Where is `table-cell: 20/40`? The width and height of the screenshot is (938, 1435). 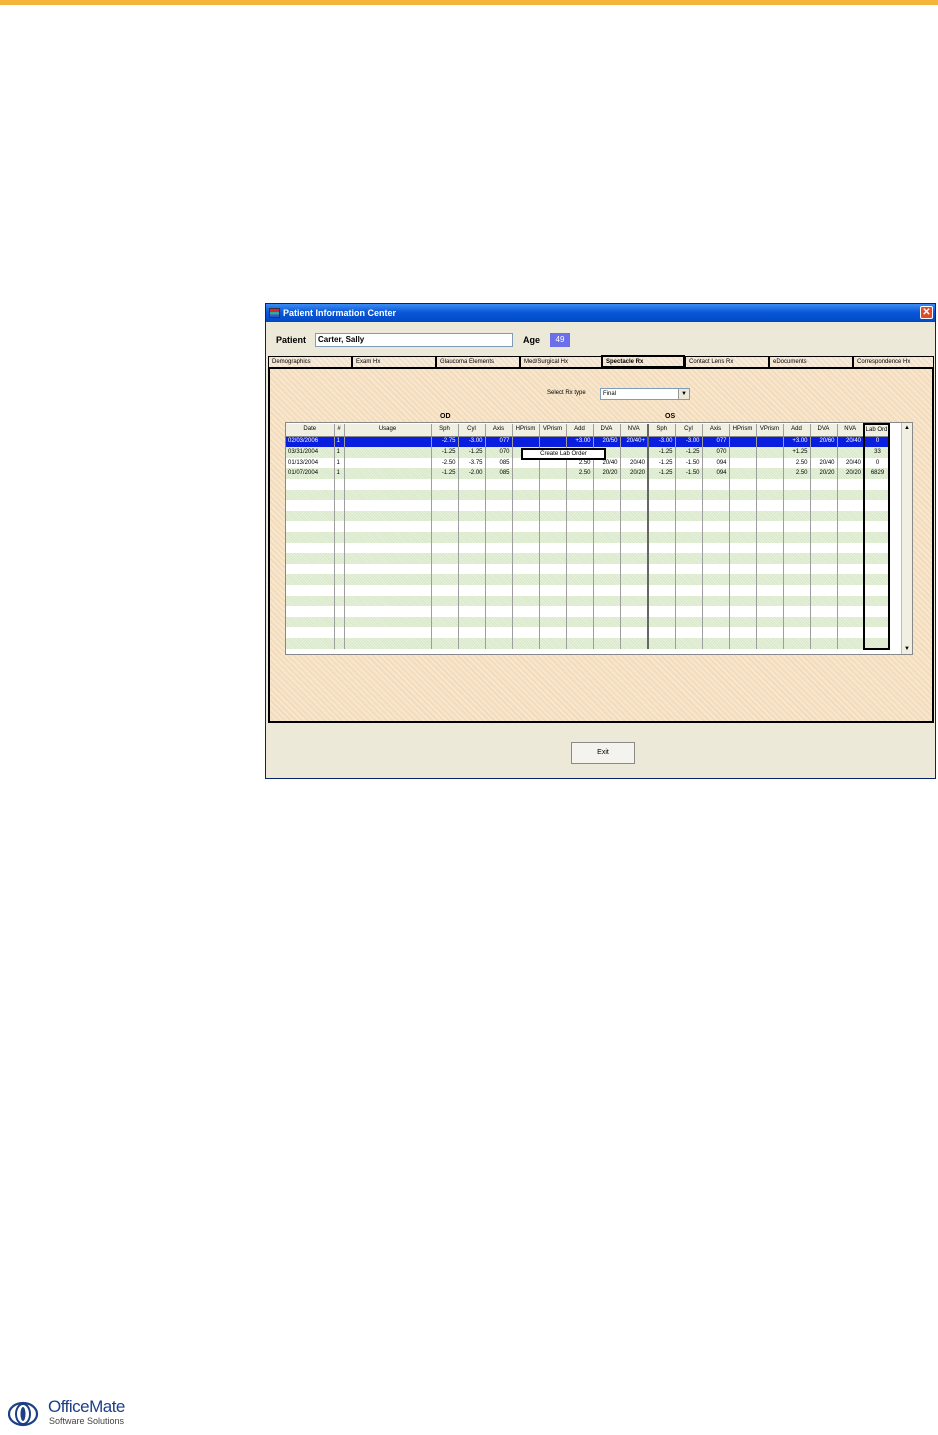 table-cell: 20/40 is located at coordinates (824, 463).